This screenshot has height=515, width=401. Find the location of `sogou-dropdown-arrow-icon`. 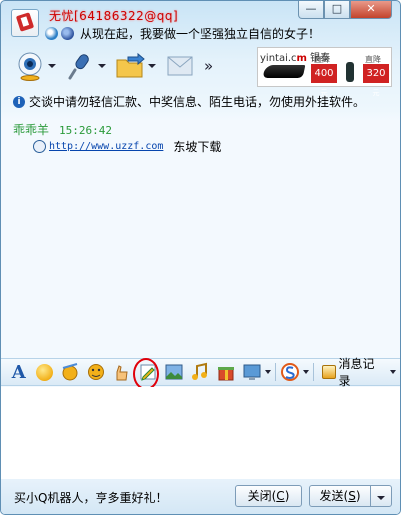

sogou-dropdown-arrow-icon is located at coordinates (305, 372).